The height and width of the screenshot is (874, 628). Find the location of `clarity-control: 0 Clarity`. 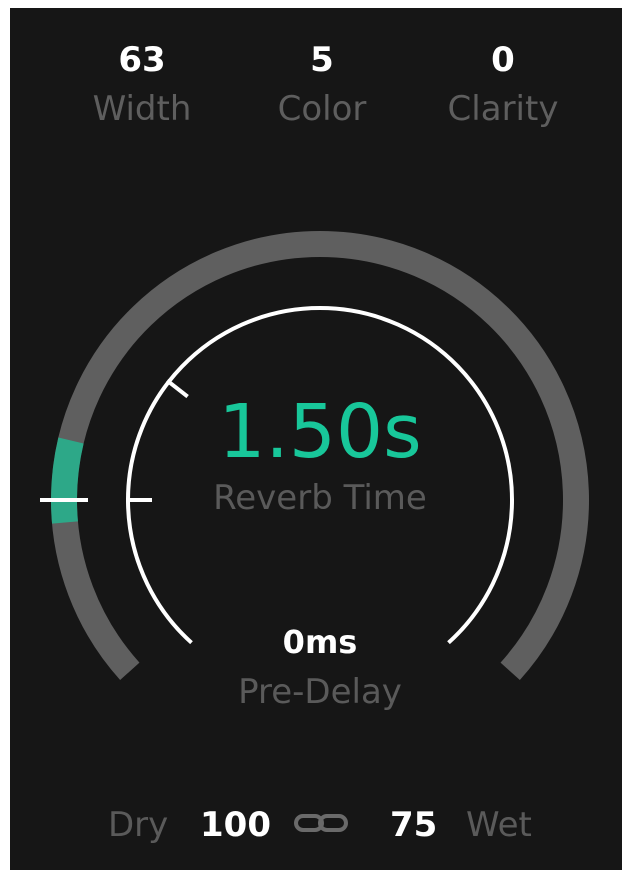

clarity-control: 0 Clarity is located at coordinates (503, 86).